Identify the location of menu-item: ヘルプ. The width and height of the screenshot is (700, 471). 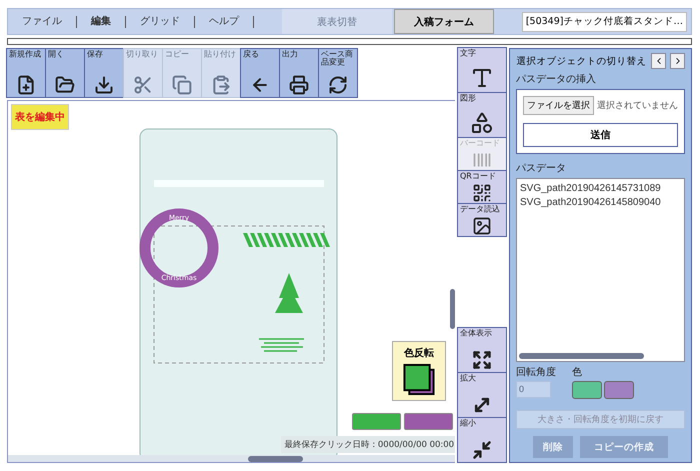
(224, 22).